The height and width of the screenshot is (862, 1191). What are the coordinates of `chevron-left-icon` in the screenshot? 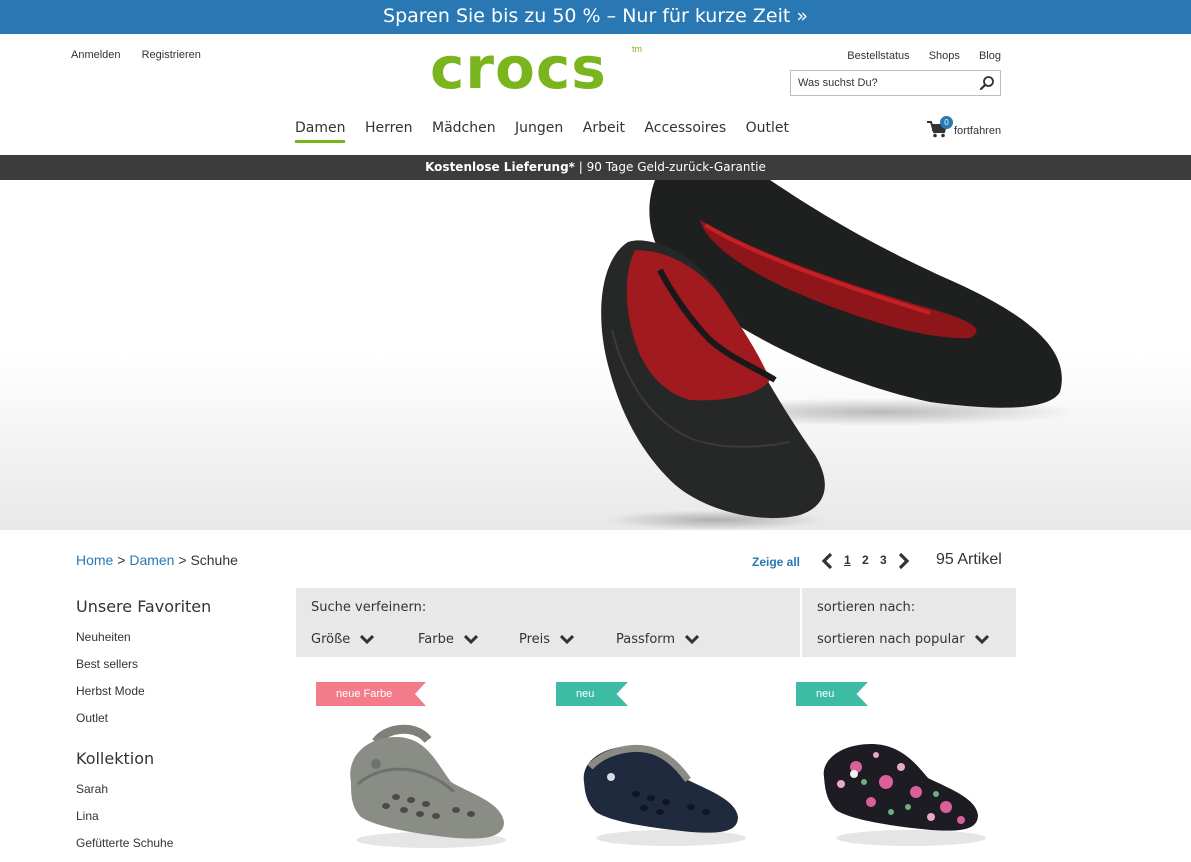 It's located at (827, 561).